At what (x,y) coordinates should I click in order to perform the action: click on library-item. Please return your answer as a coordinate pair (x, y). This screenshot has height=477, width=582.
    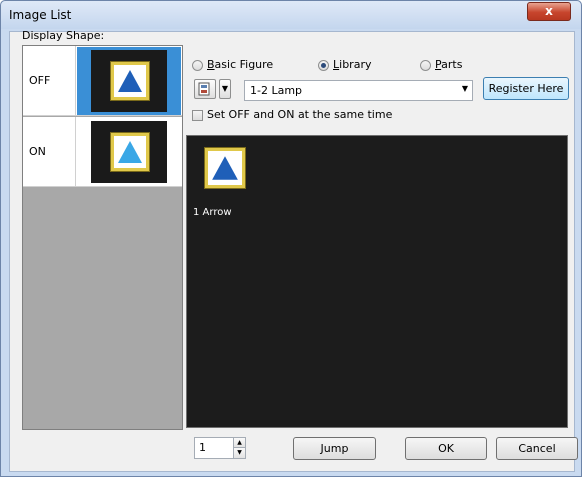
    Looking at the image, I should click on (225, 168).